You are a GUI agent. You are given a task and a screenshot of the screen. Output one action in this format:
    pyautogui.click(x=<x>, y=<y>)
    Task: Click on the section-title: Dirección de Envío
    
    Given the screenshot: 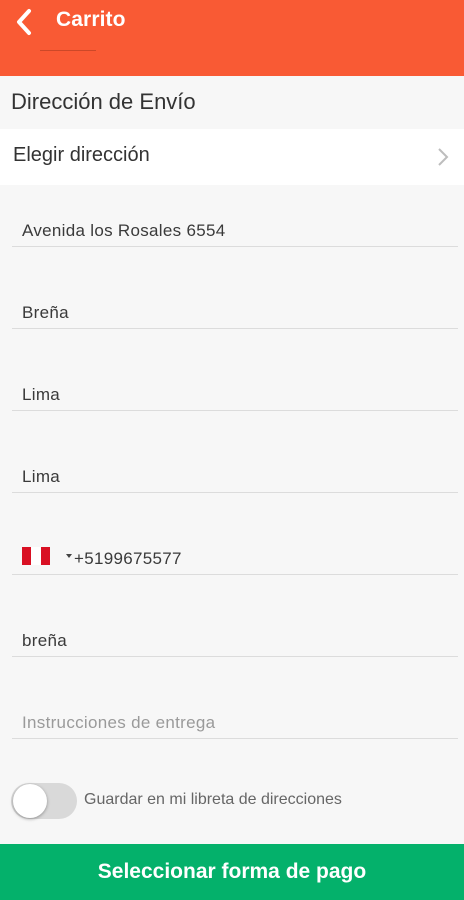 What is the action you would take?
    pyautogui.click(x=103, y=101)
    